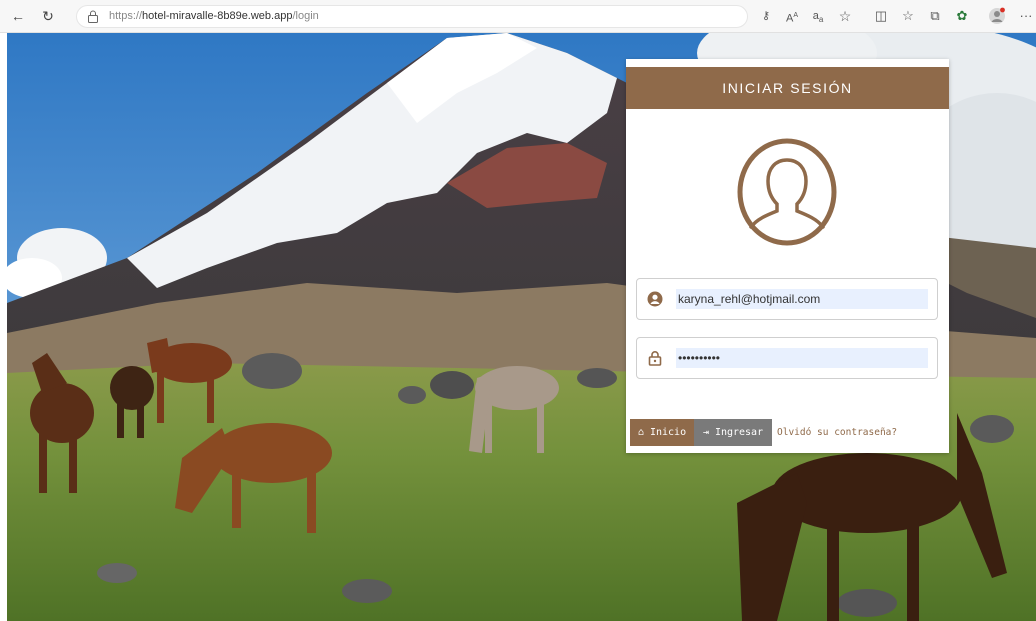 The width and height of the screenshot is (1036, 621). Describe the element at coordinates (802, 358) in the screenshot. I see `password-input` at that location.